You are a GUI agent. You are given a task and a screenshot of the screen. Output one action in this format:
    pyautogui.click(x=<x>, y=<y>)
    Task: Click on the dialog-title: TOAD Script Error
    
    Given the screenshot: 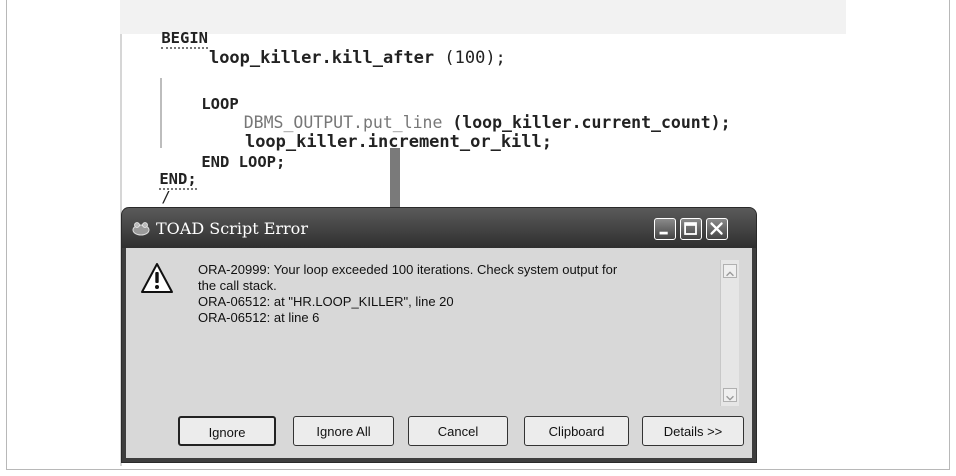 What is the action you would take?
    pyautogui.click(x=232, y=228)
    